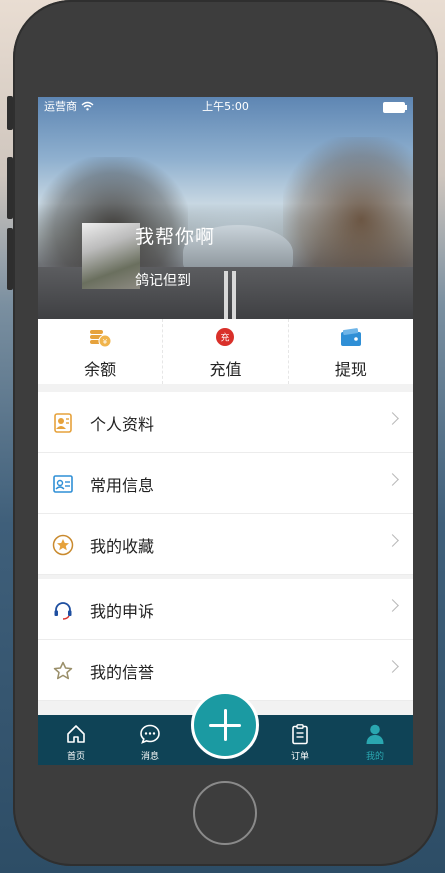 The height and width of the screenshot is (873, 445). I want to click on phone-volume-down, so click(10, 259).